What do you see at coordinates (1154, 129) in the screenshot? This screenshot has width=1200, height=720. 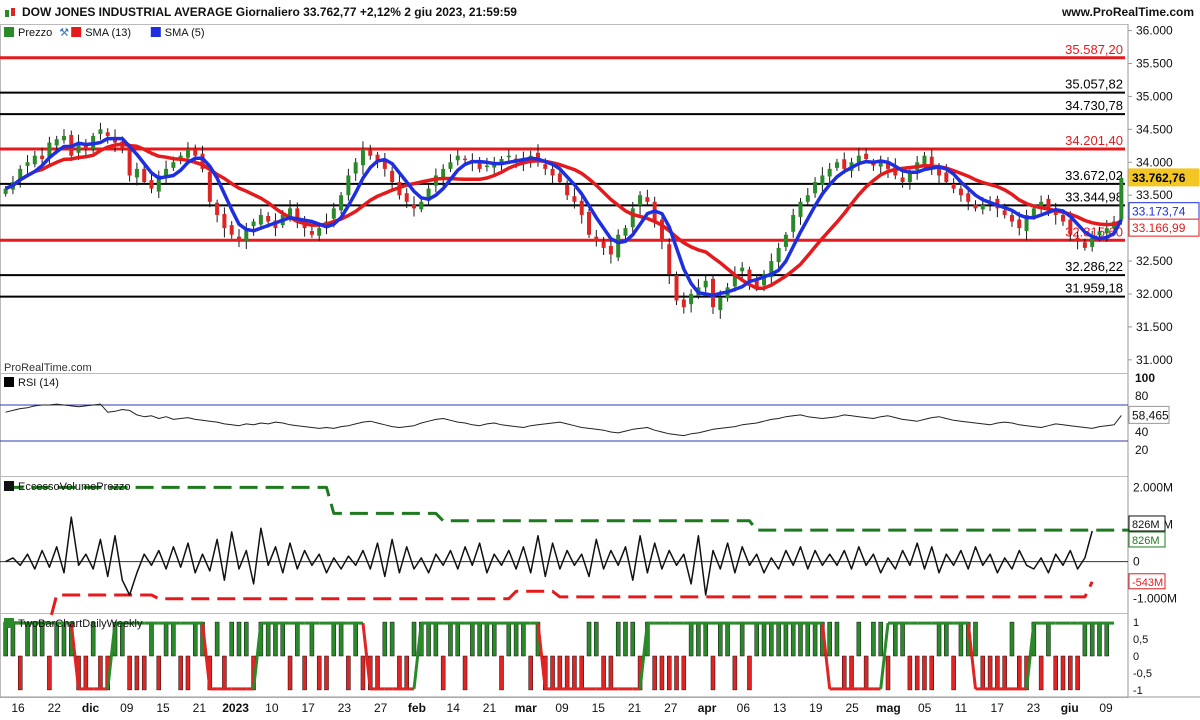 I see `price-tick-label: 34.500` at bounding box center [1154, 129].